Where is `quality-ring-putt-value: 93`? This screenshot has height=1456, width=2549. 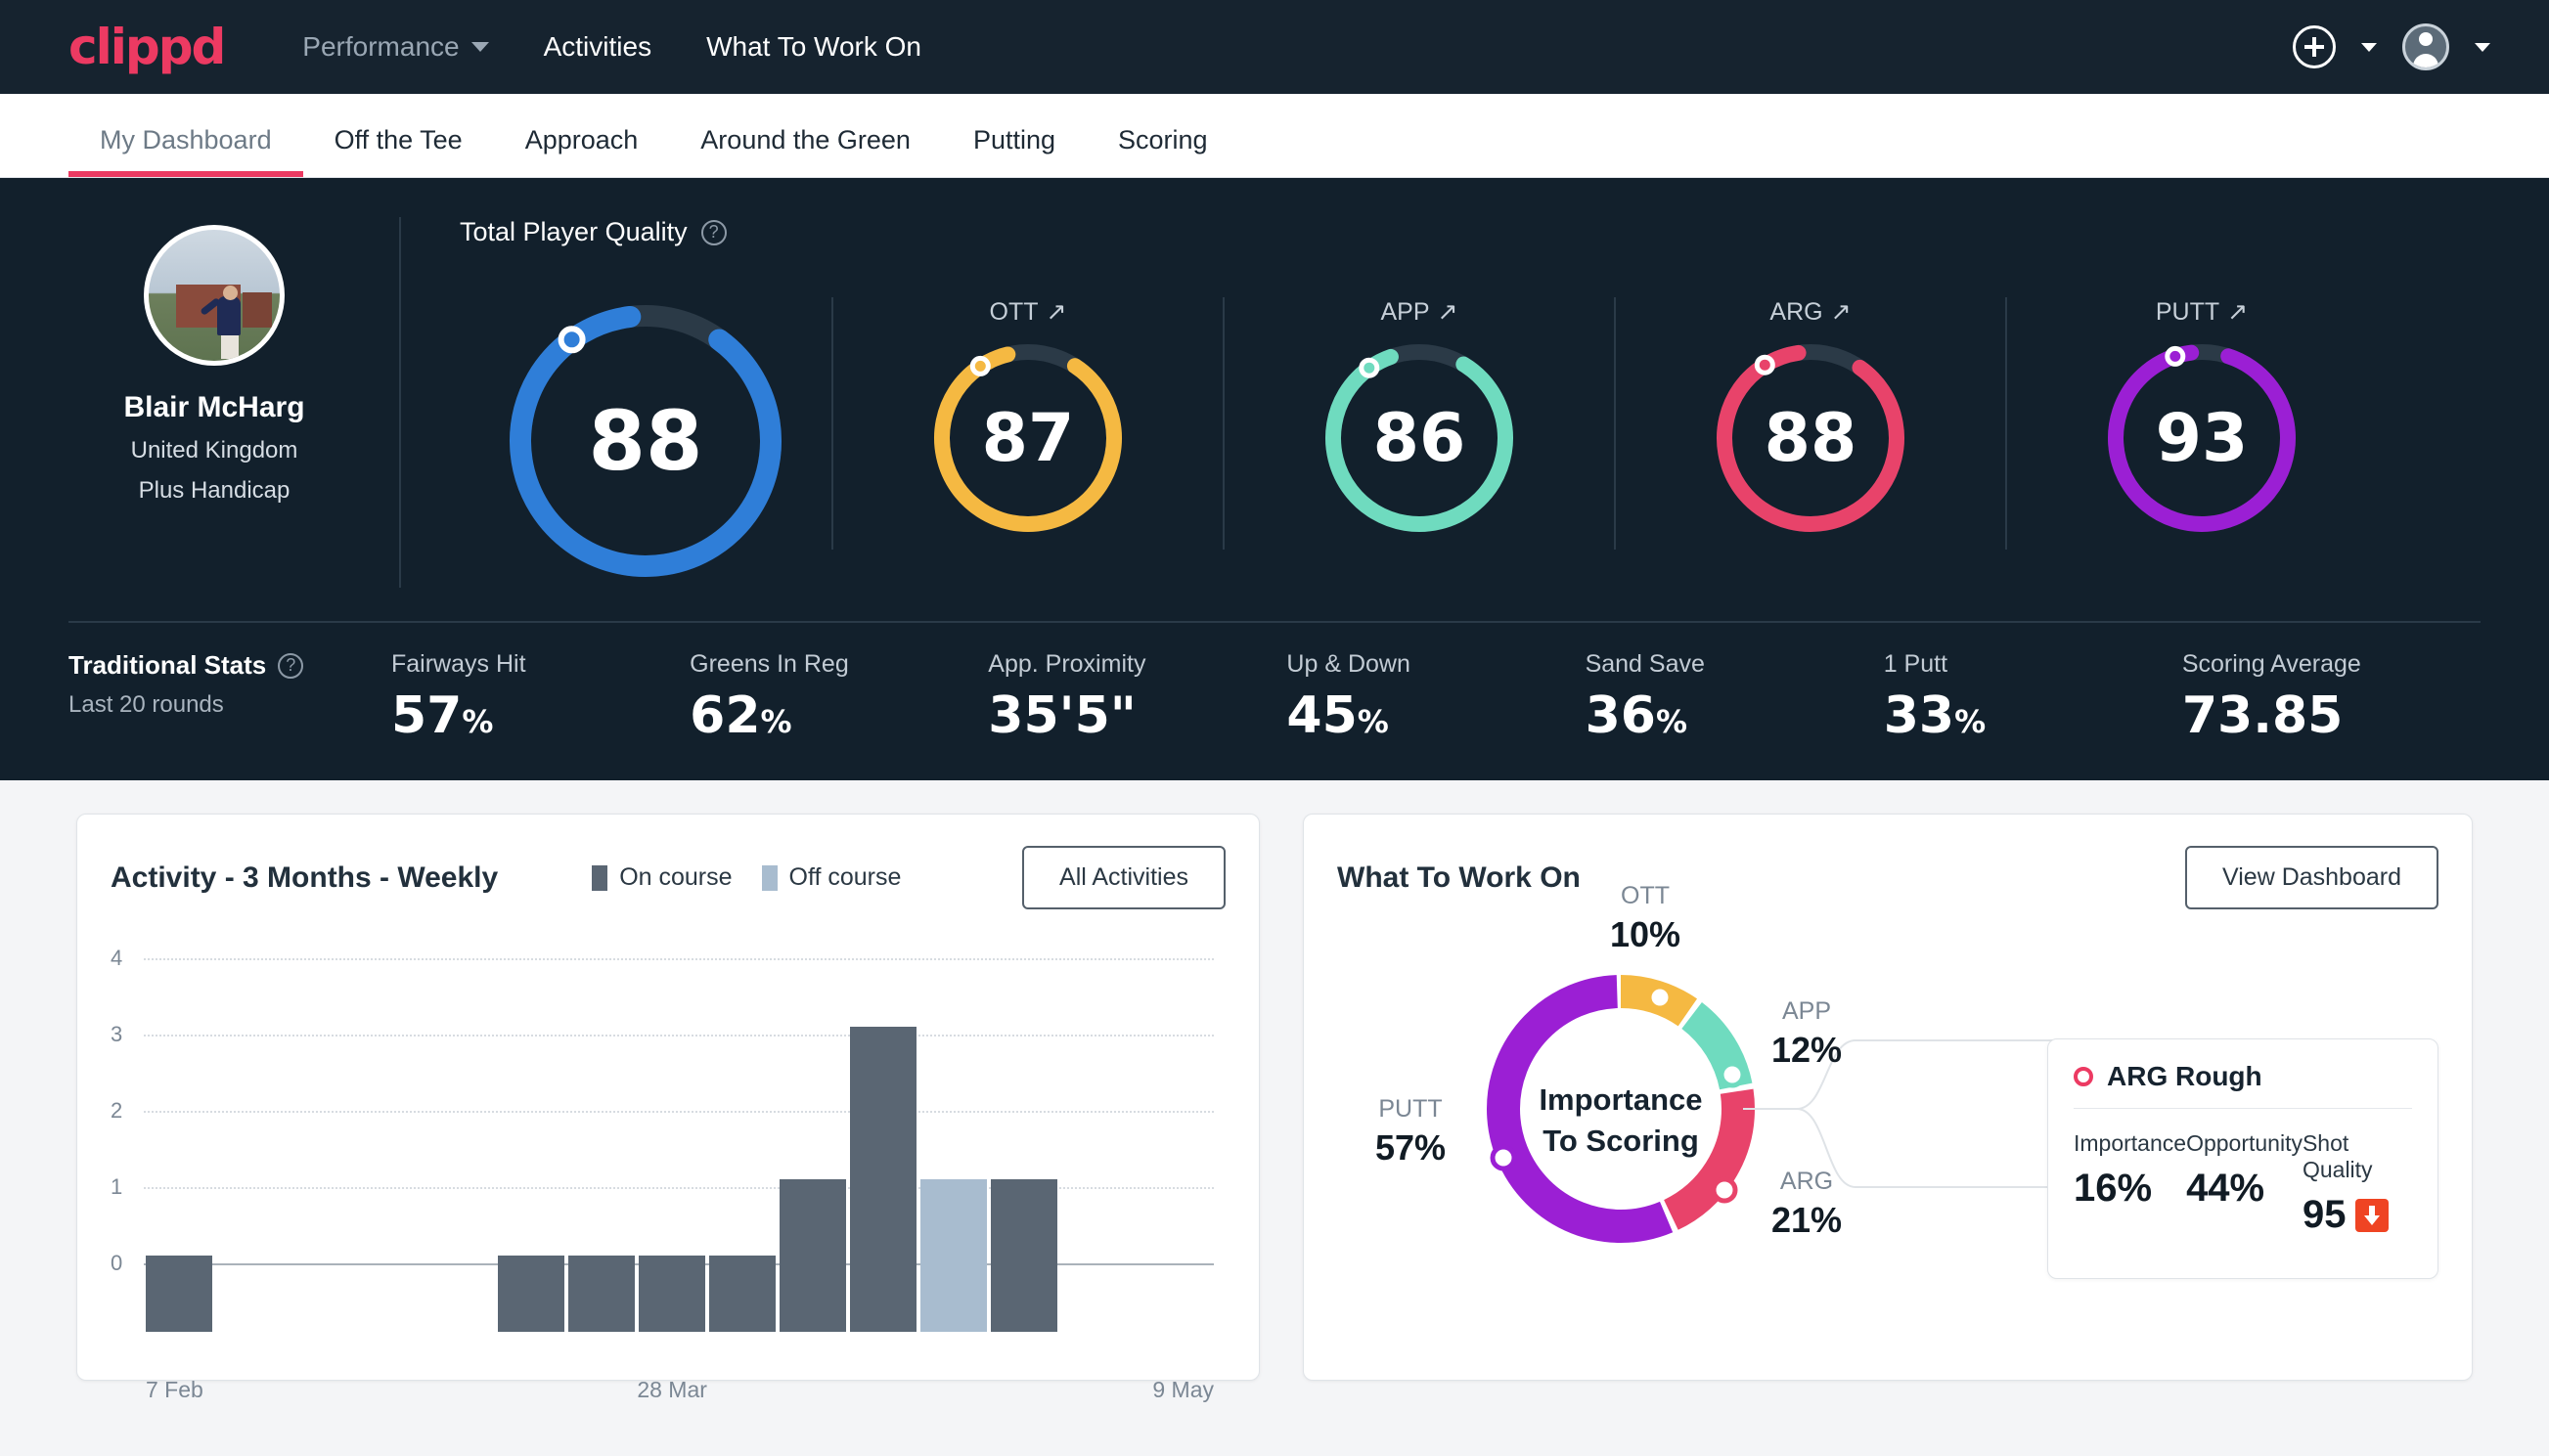 quality-ring-putt-value: 93 is located at coordinates (2202, 438).